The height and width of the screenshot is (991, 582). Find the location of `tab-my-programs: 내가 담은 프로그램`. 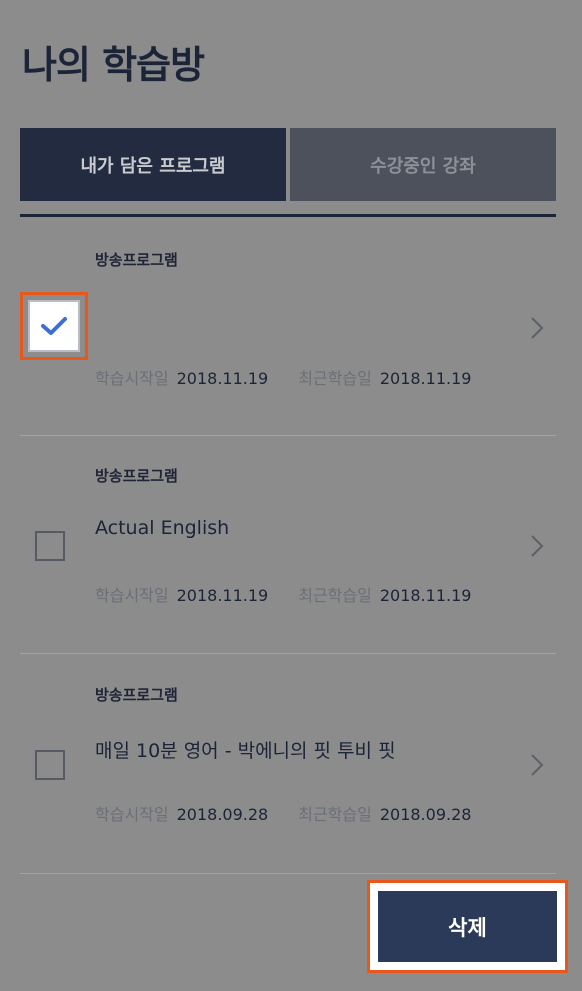

tab-my-programs: 내가 담은 프로그램 is located at coordinates (153, 164).